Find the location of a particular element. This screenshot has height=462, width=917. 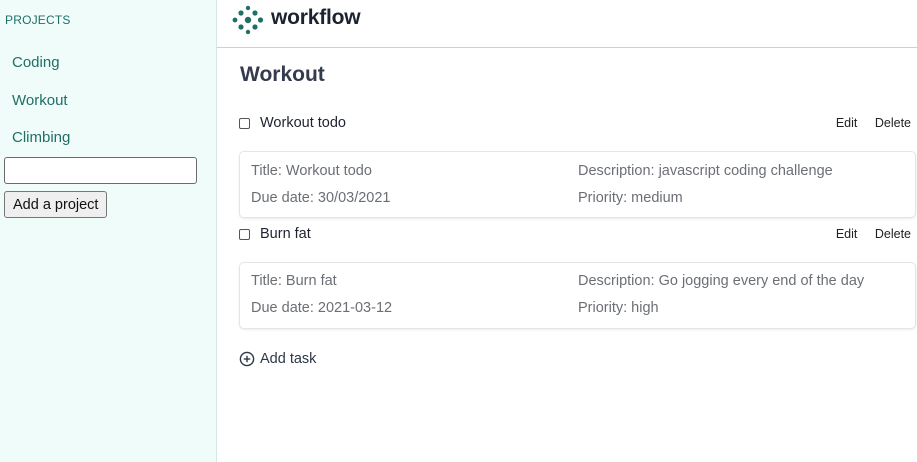

workflow-logo-icon is located at coordinates (248, 20).